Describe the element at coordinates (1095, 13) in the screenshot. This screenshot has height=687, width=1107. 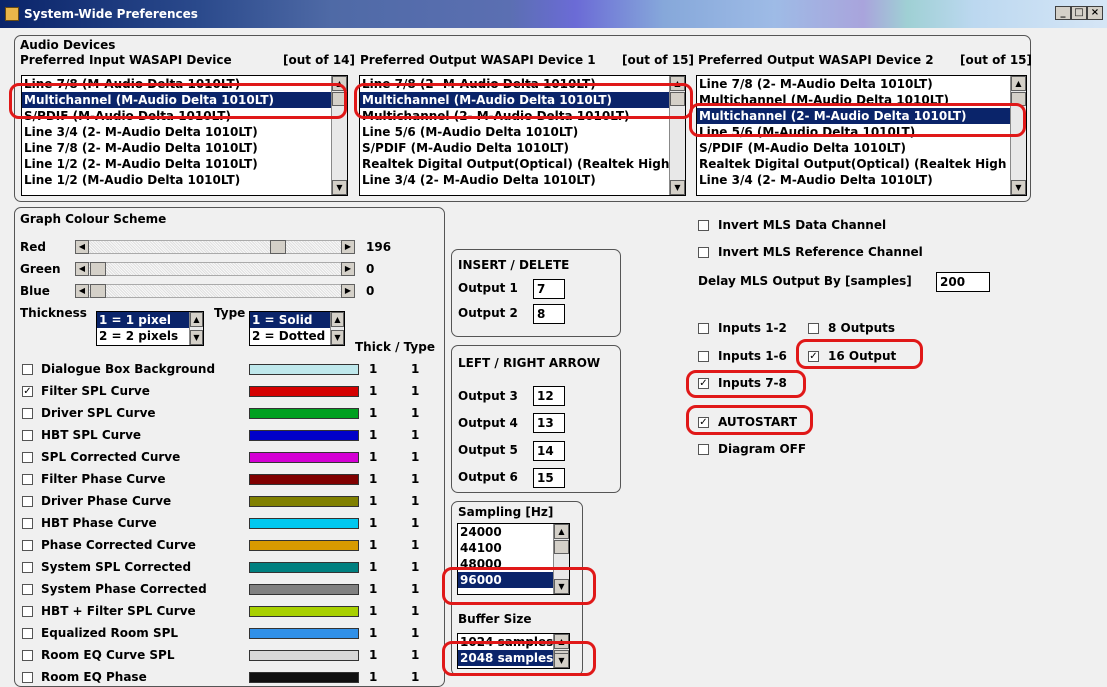
I see `close-button: ×` at that location.